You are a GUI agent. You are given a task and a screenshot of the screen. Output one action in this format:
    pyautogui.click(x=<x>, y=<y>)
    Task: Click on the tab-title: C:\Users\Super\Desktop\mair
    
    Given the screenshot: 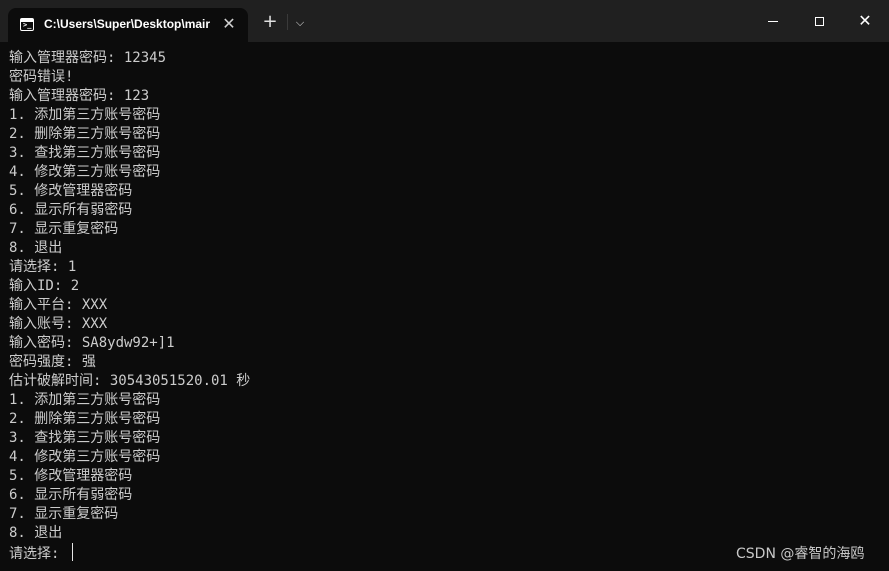 What is the action you would take?
    pyautogui.click(x=127, y=24)
    